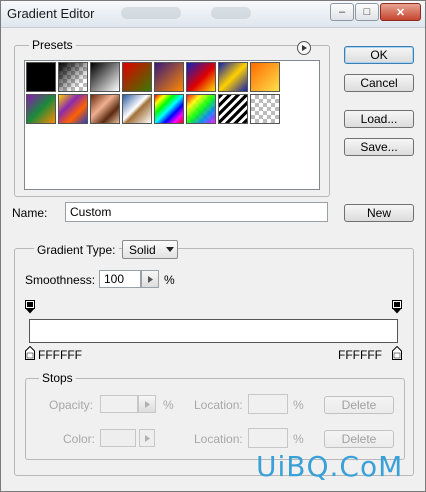 The height and width of the screenshot is (492, 426). Describe the element at coordinates (268, 438) in the screenshot. I see `color-location-input` at that location.